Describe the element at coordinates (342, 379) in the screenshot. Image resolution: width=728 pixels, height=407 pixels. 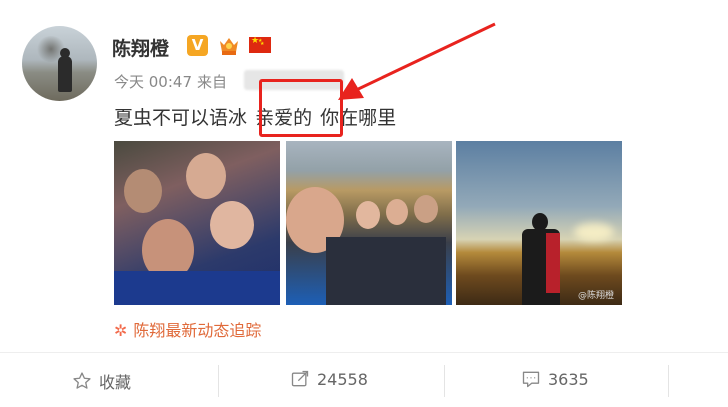
I see `repost-count: 24558` at that location.